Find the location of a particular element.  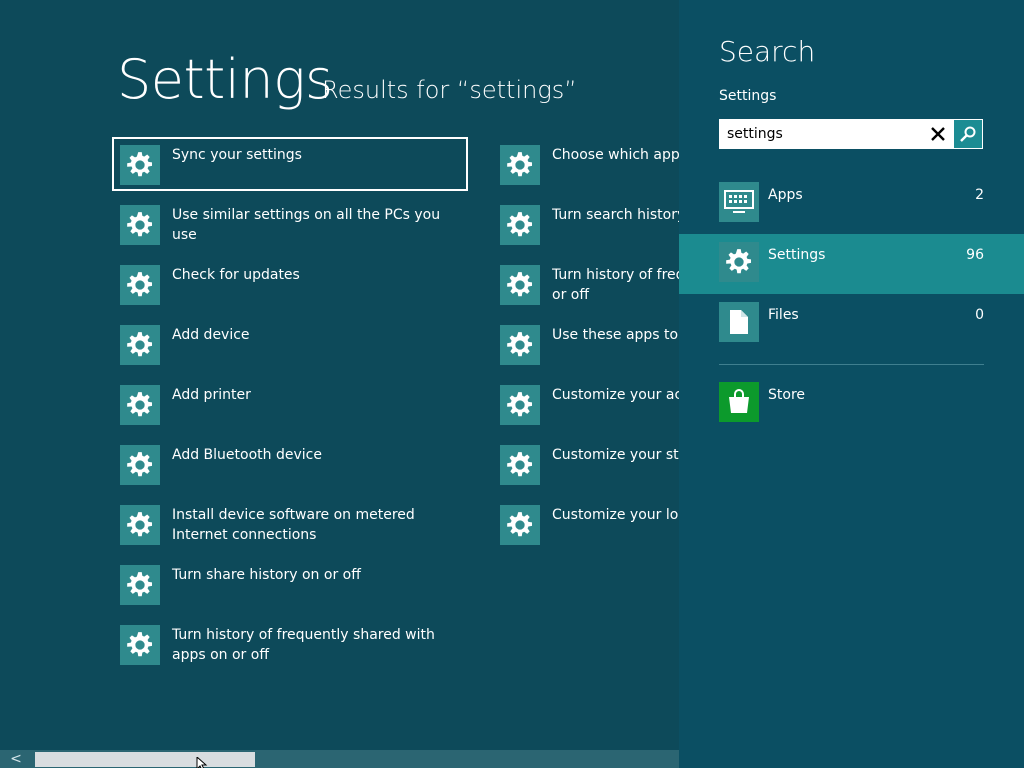

result-item: Customize your lock is located at coordinates (586, 524).